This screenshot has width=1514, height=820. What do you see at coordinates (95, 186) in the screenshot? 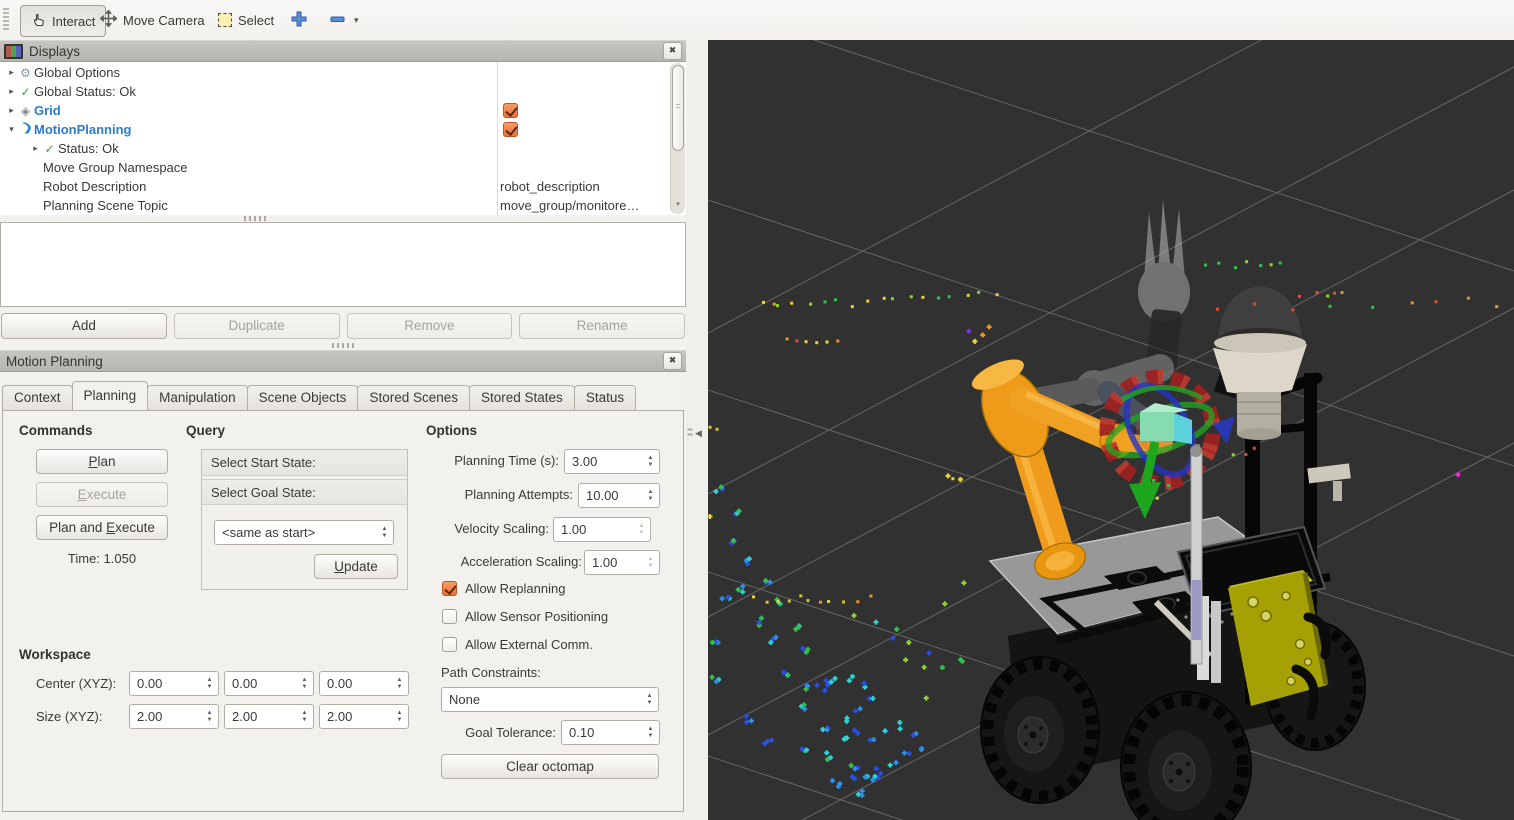
I see `tree-row-label: Robot Description` at bounding box center [95, 186].